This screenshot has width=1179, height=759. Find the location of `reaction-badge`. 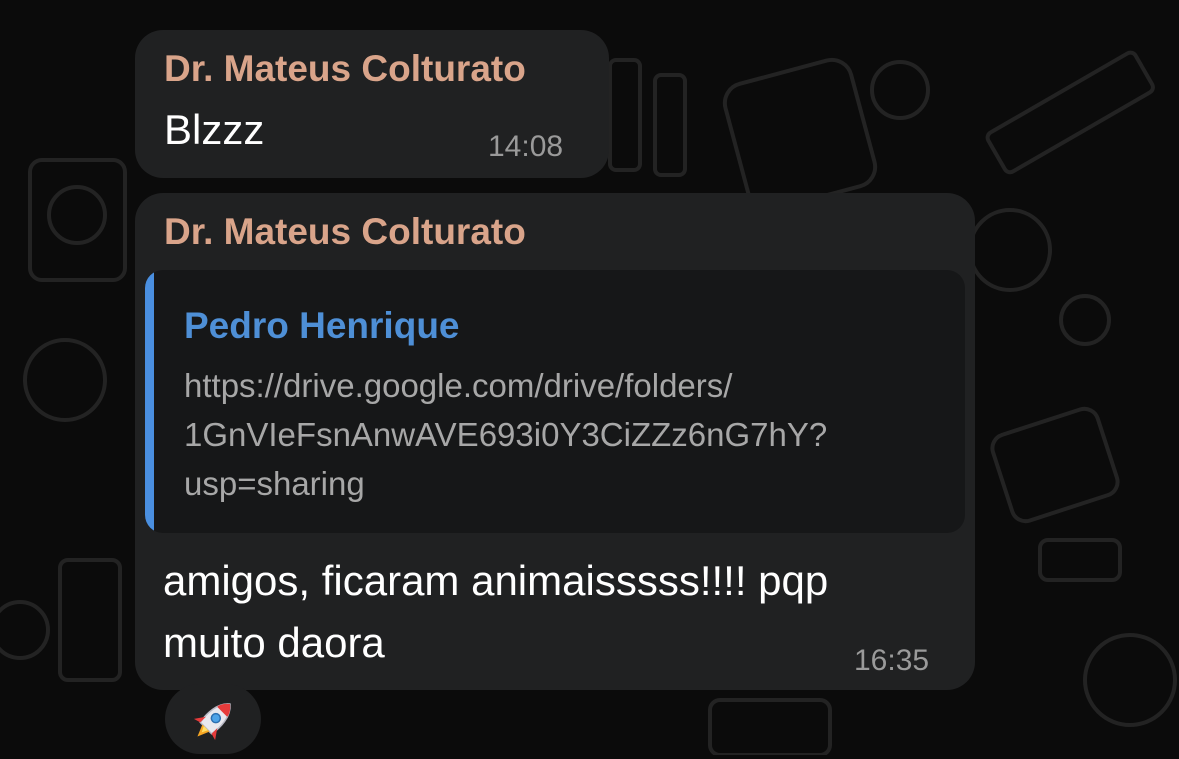

reaction-badge is located at coordinates (213, 719).